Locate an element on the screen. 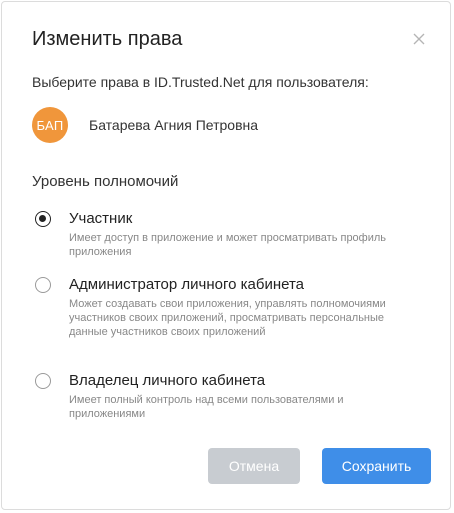 The width and height of the screenshot is (454, 513). option-admin-title: Администратор личного кабинета is located at coordinates (186, 284).